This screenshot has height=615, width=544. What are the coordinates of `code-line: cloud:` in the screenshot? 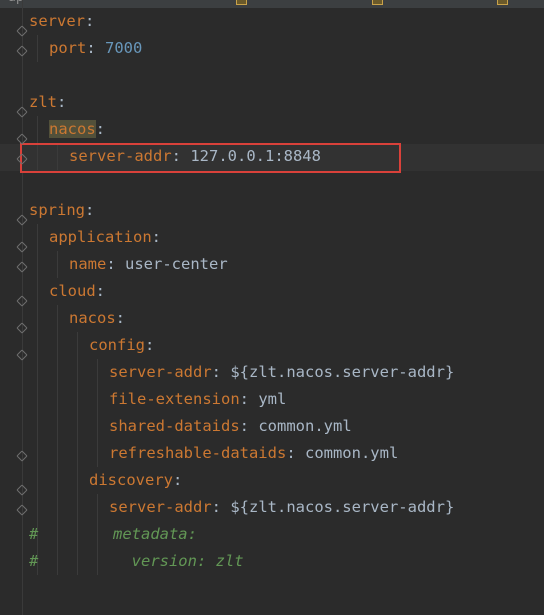 It's located at (77, 291).